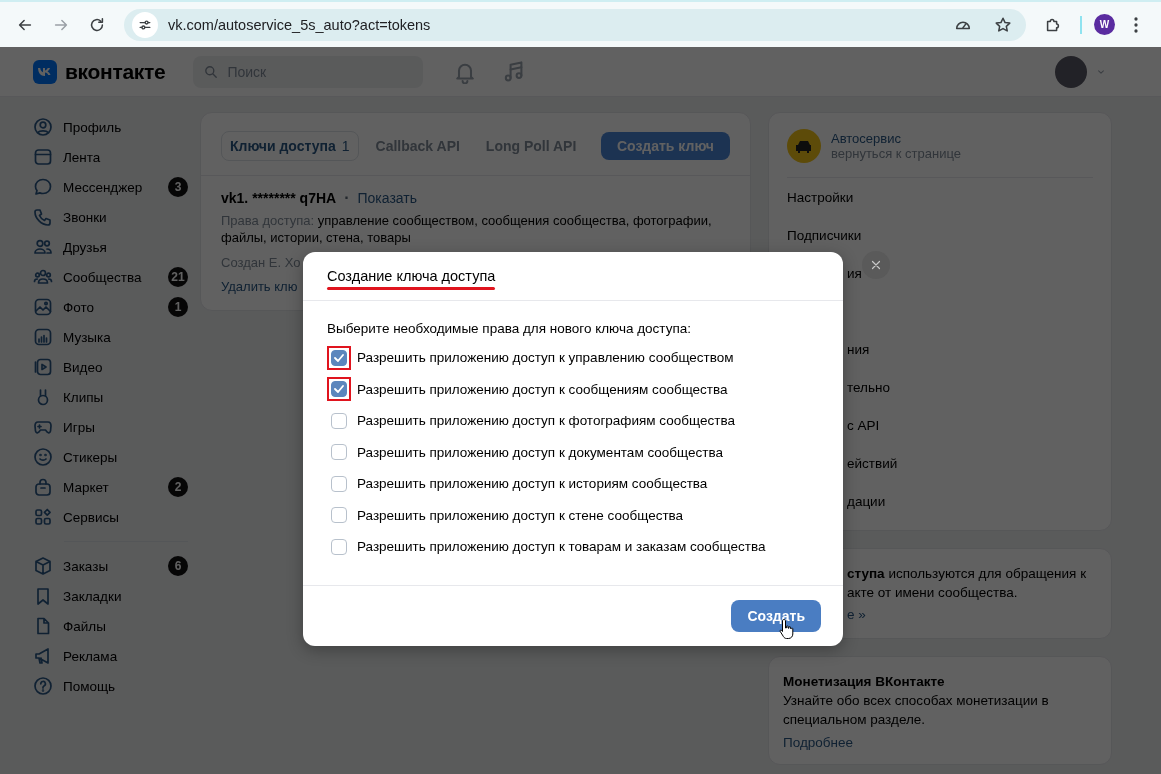  I want to click on music-chart-icon, so click(43, 337).